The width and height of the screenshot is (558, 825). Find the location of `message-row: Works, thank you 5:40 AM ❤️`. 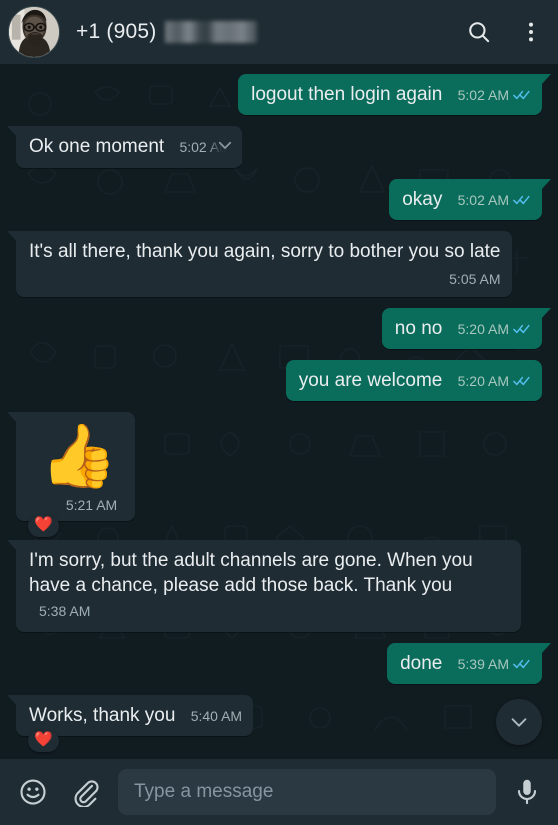

message-row: Works, thank you 5:40 AM ❤️ is located at coordinates (274, 723).